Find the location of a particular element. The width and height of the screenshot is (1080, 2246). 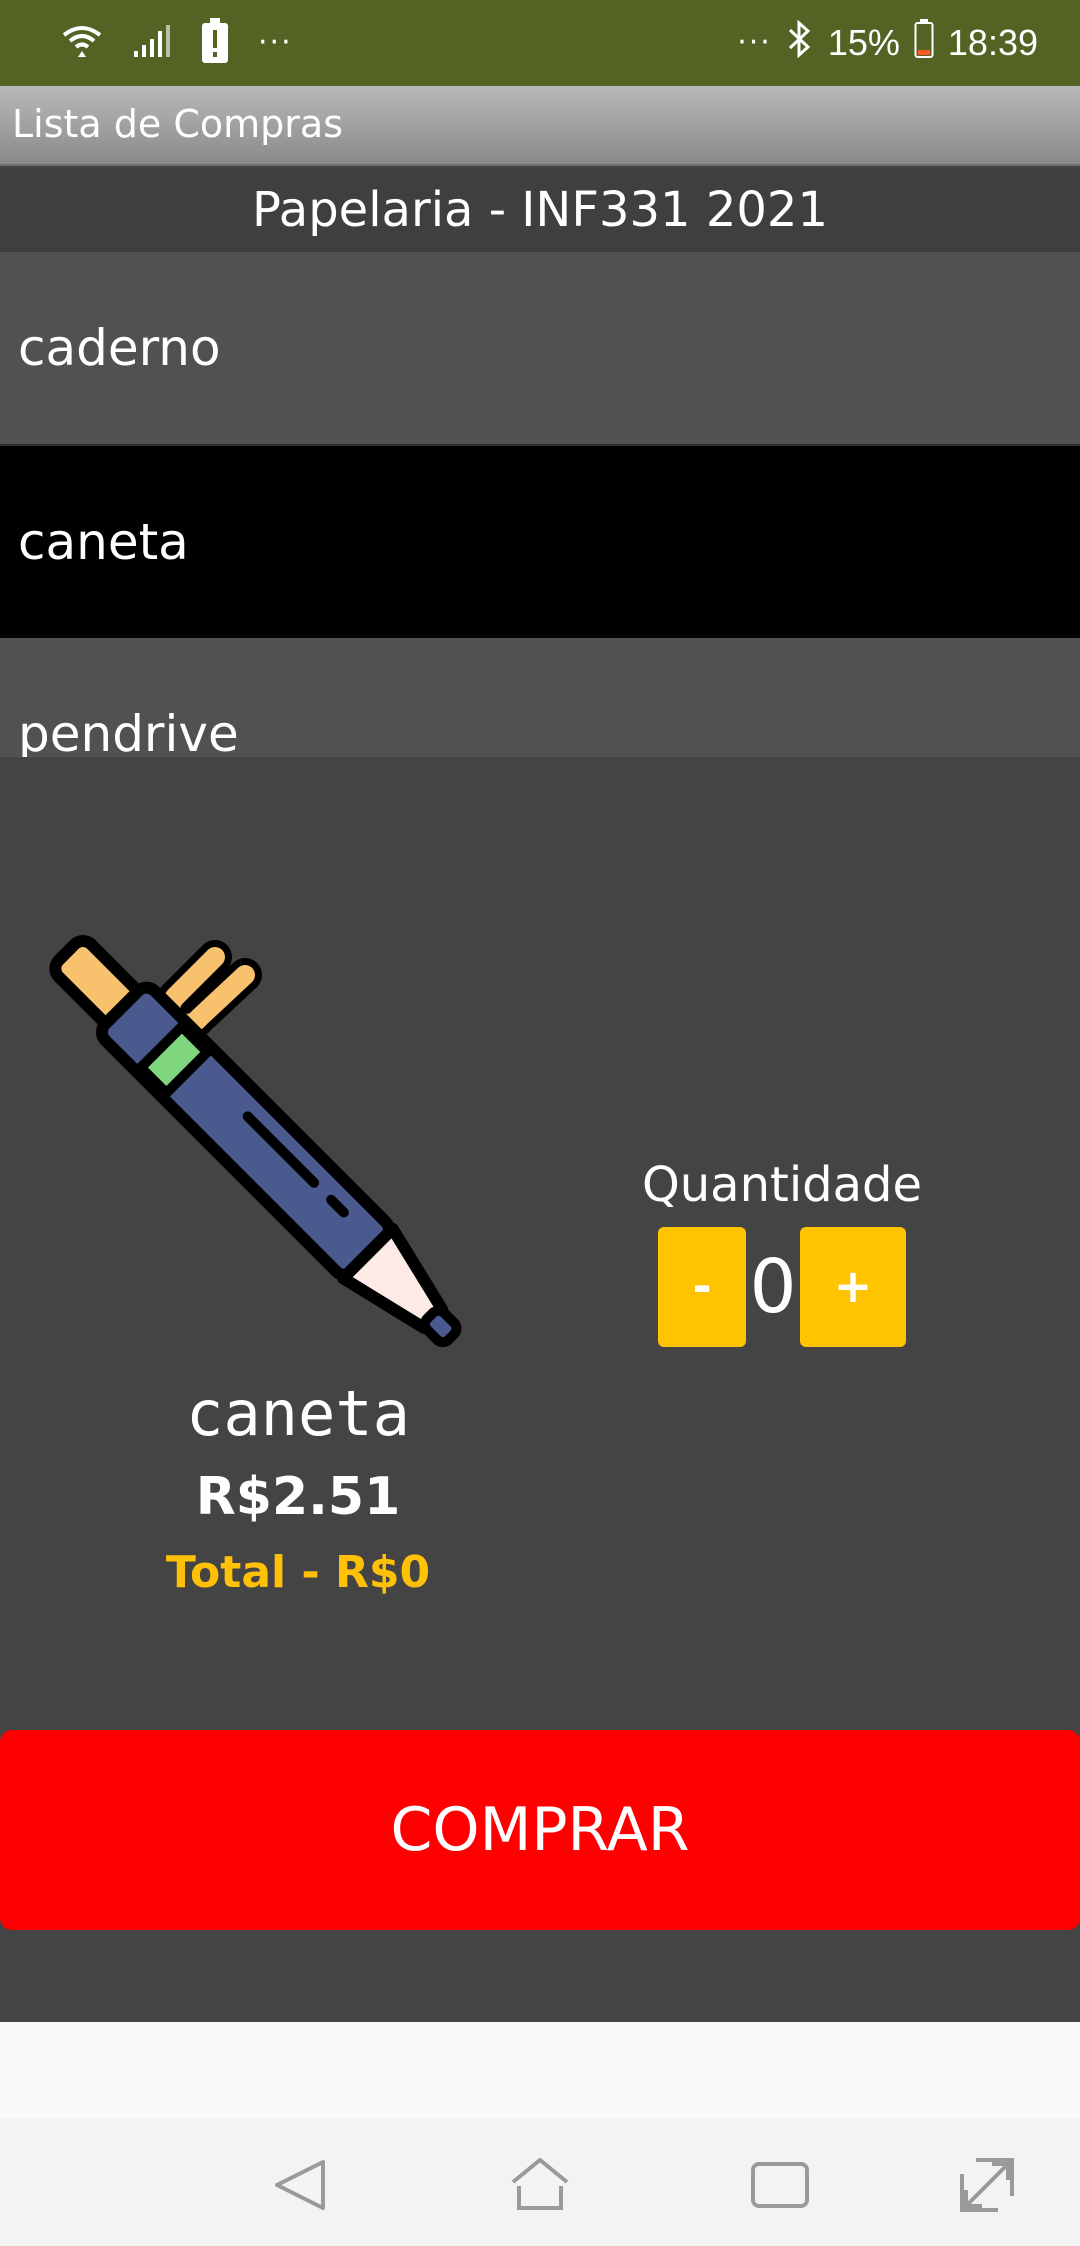

signal-icon is located at coordinates (152, 43).